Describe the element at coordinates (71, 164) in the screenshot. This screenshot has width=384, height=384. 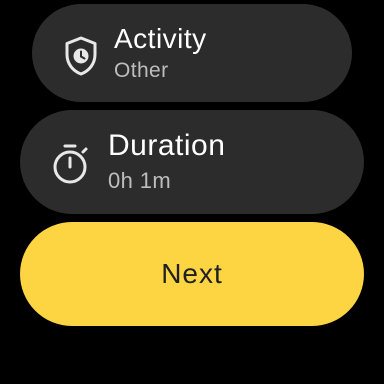
I see `stopwatch-icon` at that location.